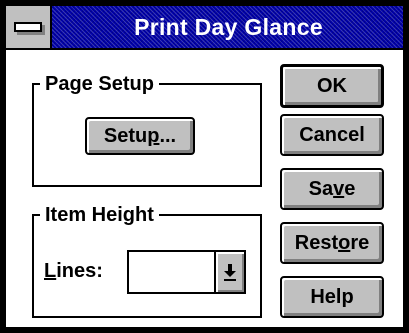 This screenshot has height=333, width=409. I want to click on save-button-label: Save, so click(332, 188).